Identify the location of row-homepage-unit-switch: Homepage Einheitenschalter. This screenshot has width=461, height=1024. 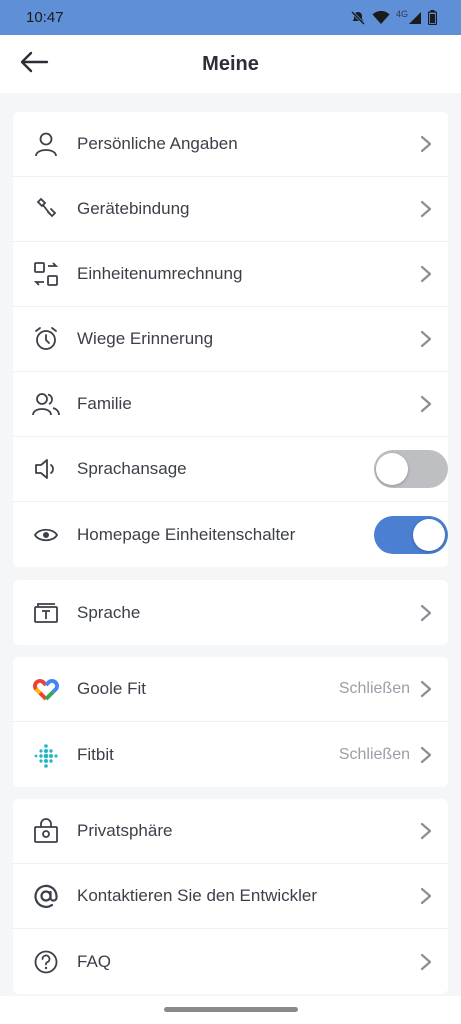
(230, 534).